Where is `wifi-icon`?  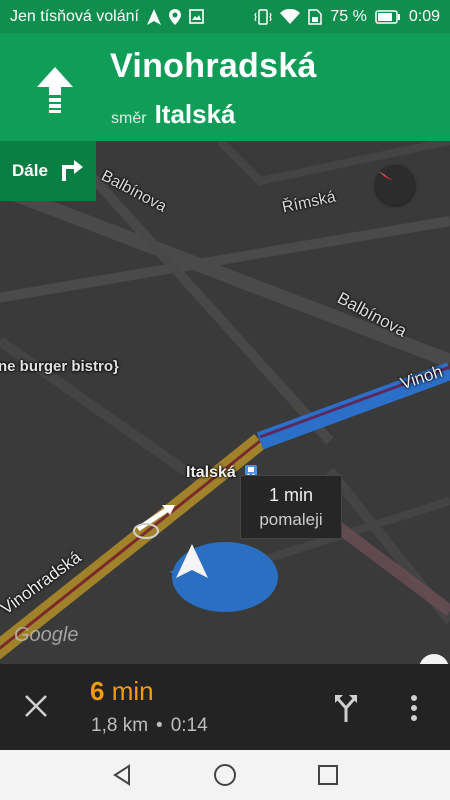 wifi-icon is located at coordinates (290, 16).